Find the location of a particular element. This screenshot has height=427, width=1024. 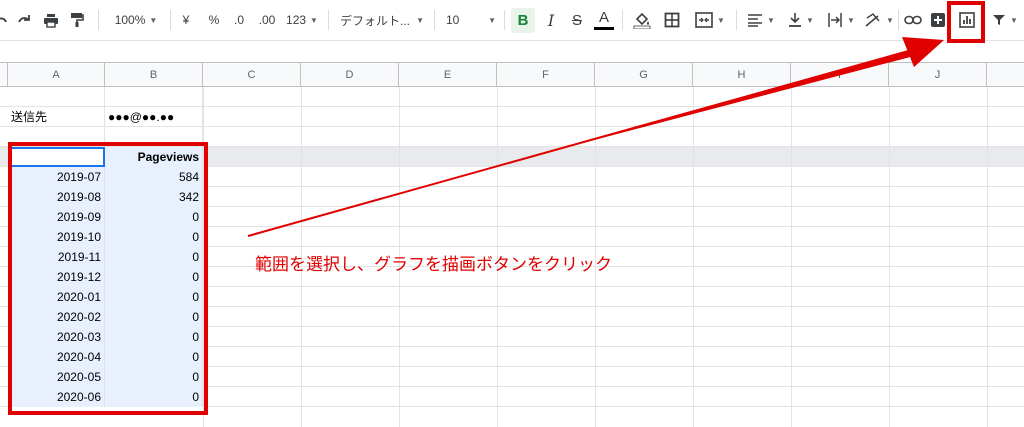

month-cell: 2020-04 is located at coordinates (56, 357).